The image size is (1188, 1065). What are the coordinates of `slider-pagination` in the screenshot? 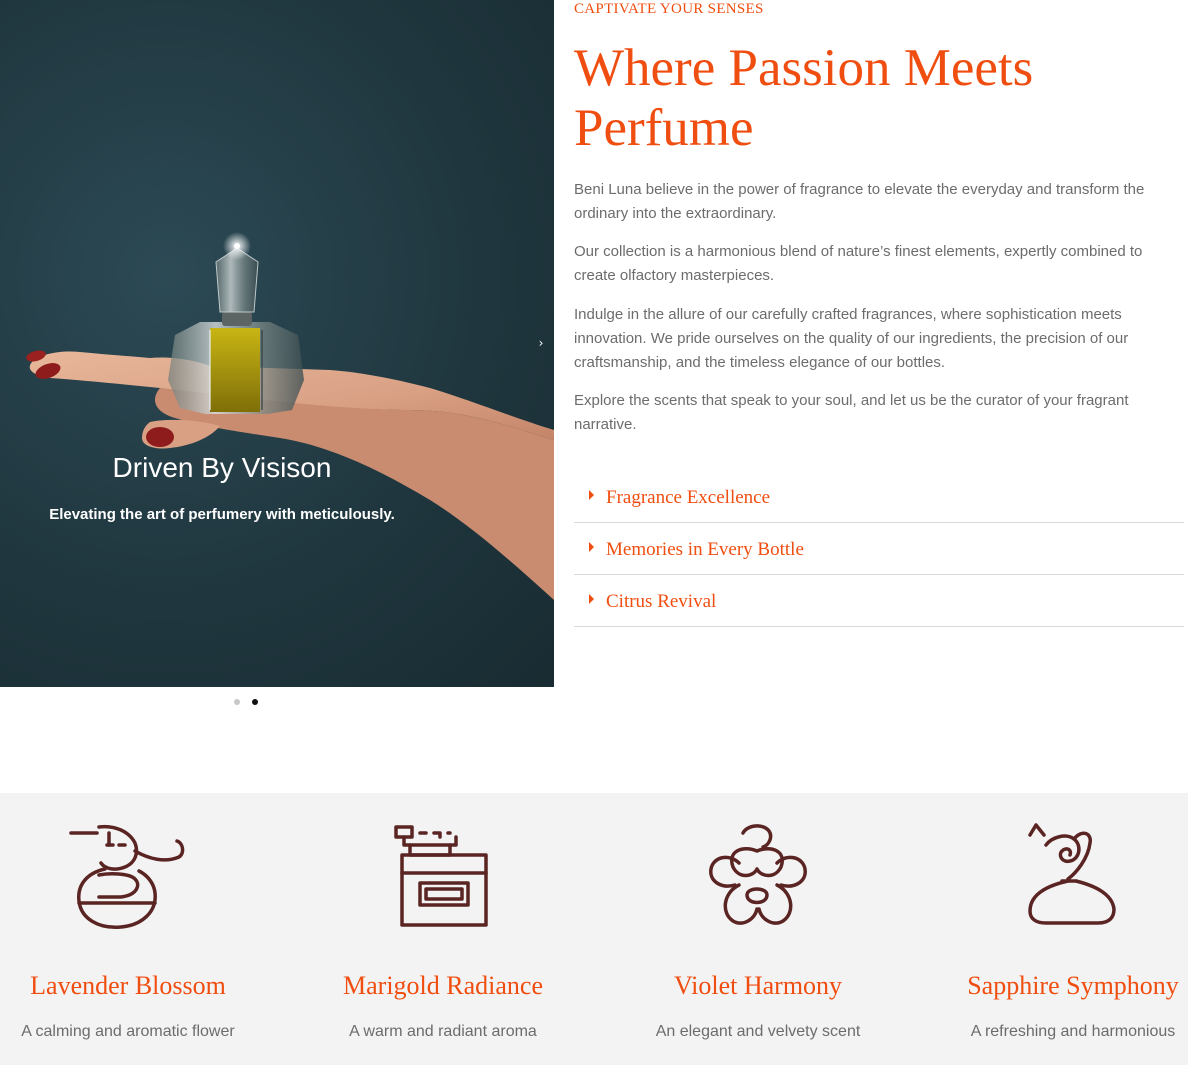 It's located at (246, 702).